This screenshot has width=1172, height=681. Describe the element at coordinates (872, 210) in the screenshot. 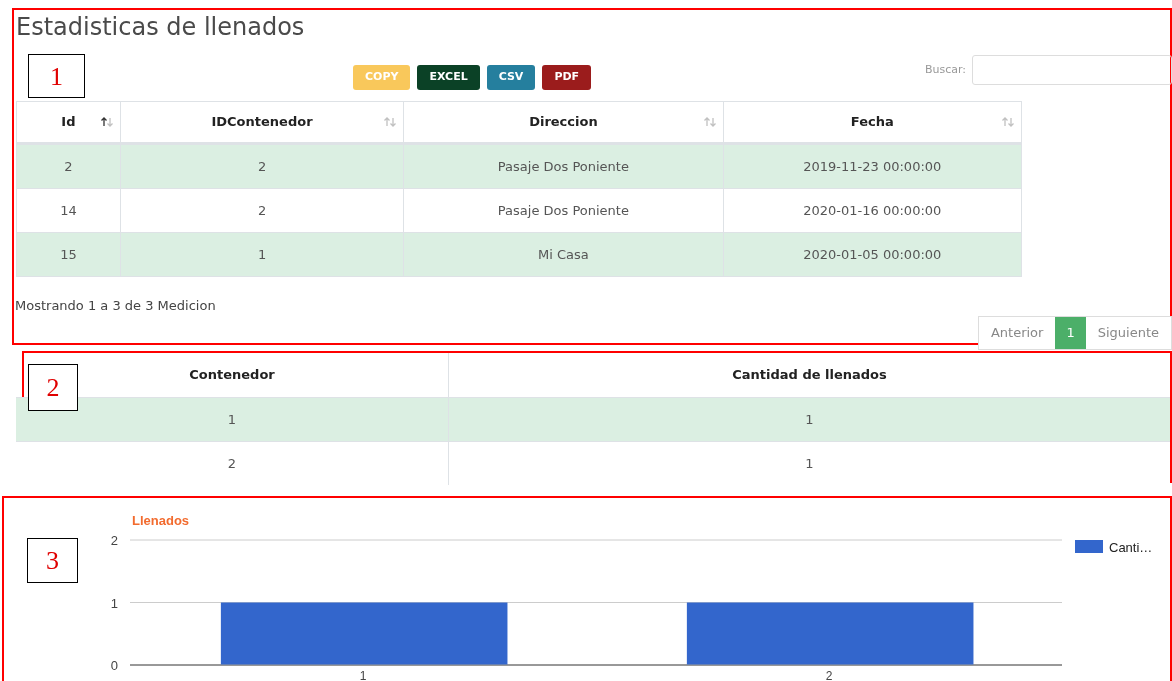

I see `table-cell-text: 2020-01-16 00:00:00` at that location.